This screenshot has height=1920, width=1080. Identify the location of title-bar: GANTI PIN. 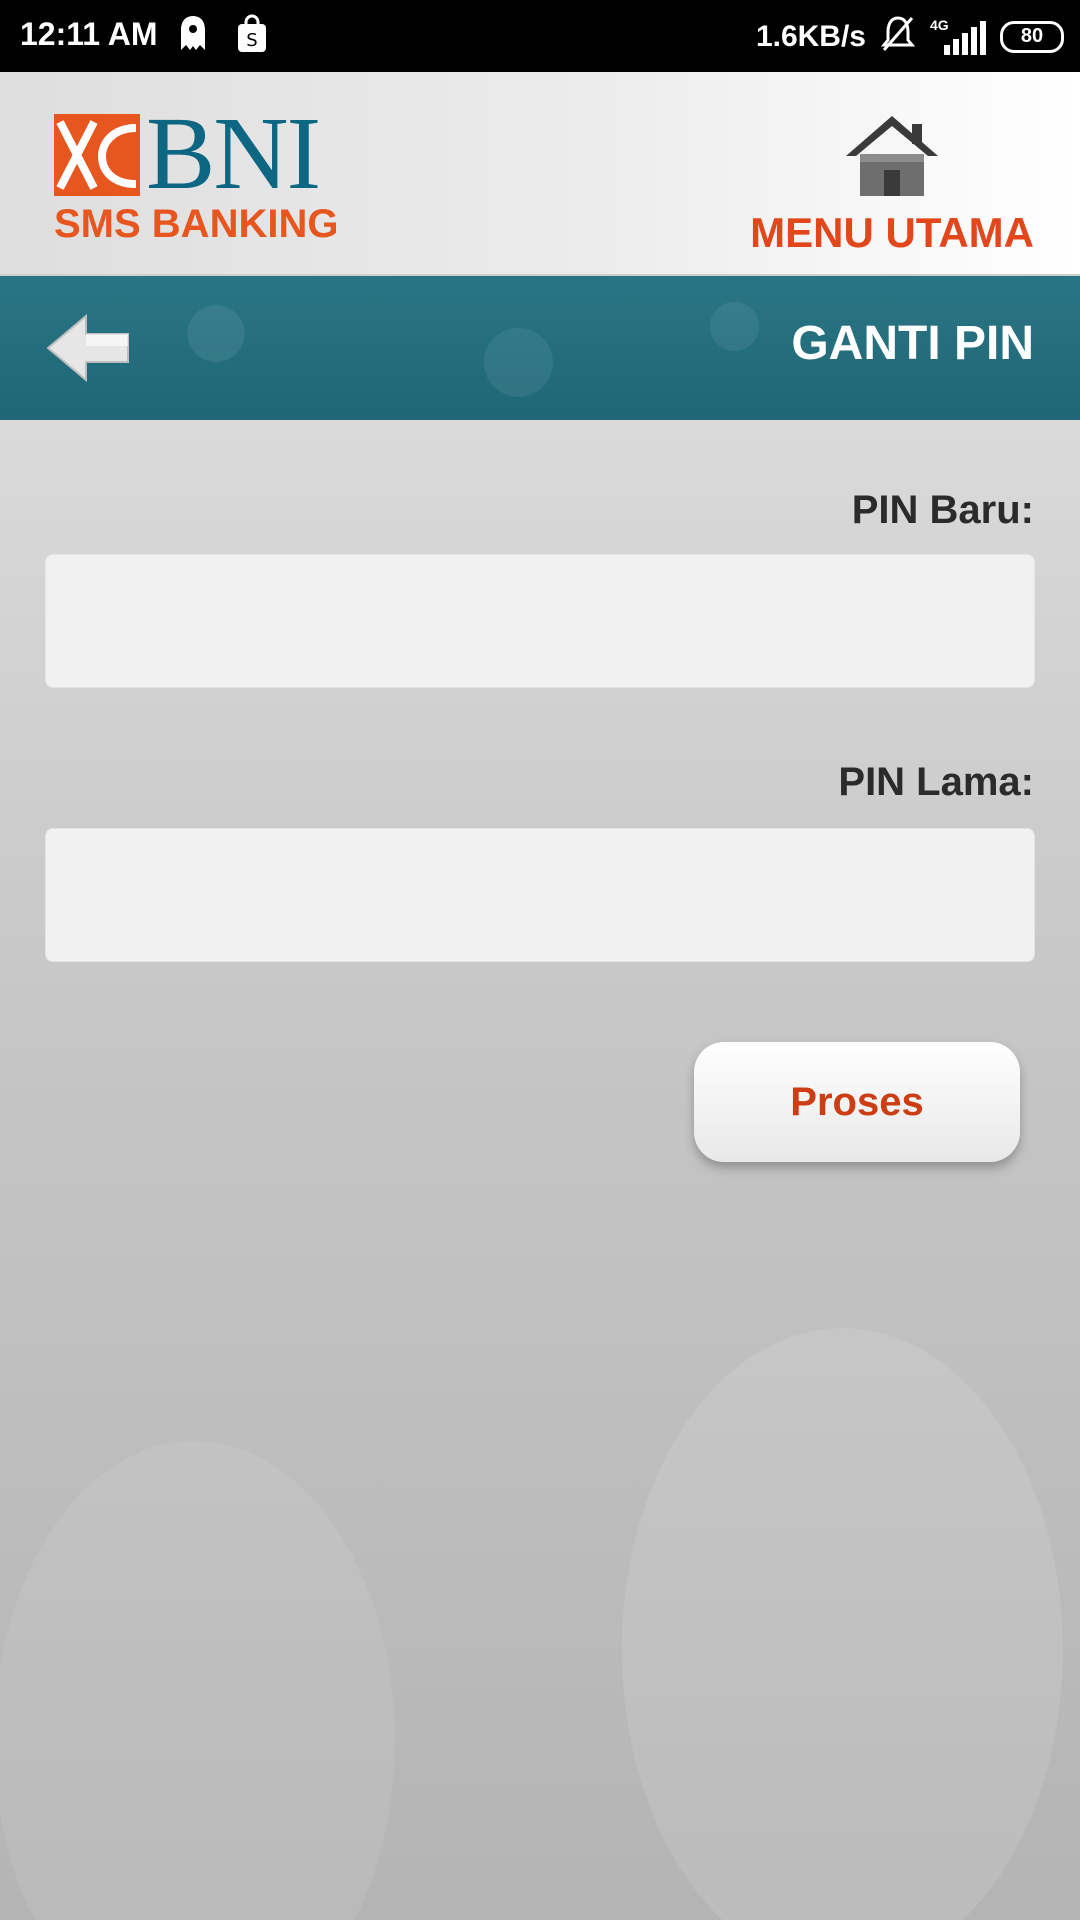
(540, 348).